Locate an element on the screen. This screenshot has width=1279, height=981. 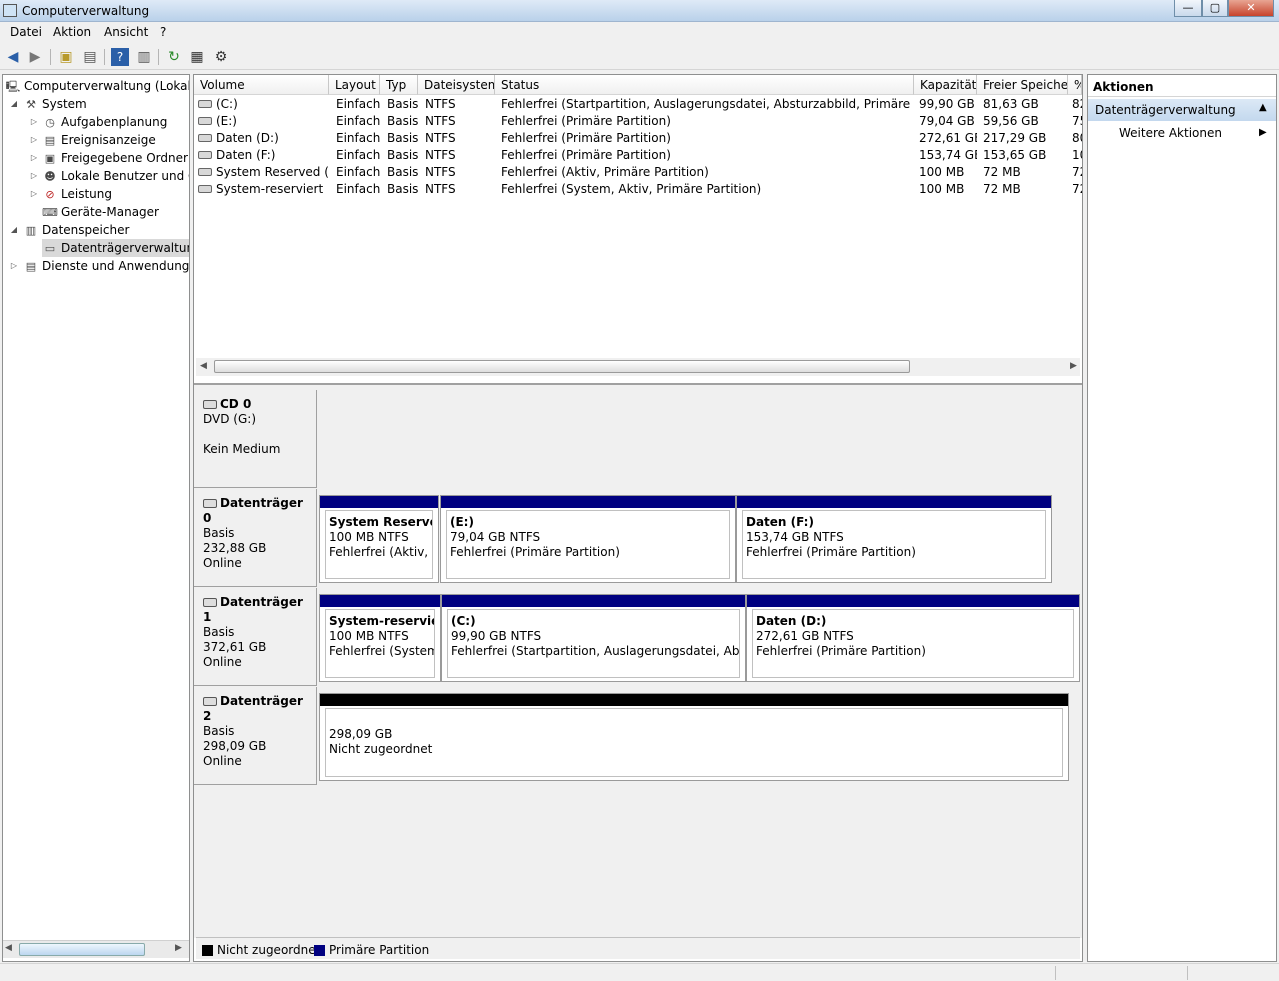
properties-icon: ▦ is located at coordinates (197, 57).